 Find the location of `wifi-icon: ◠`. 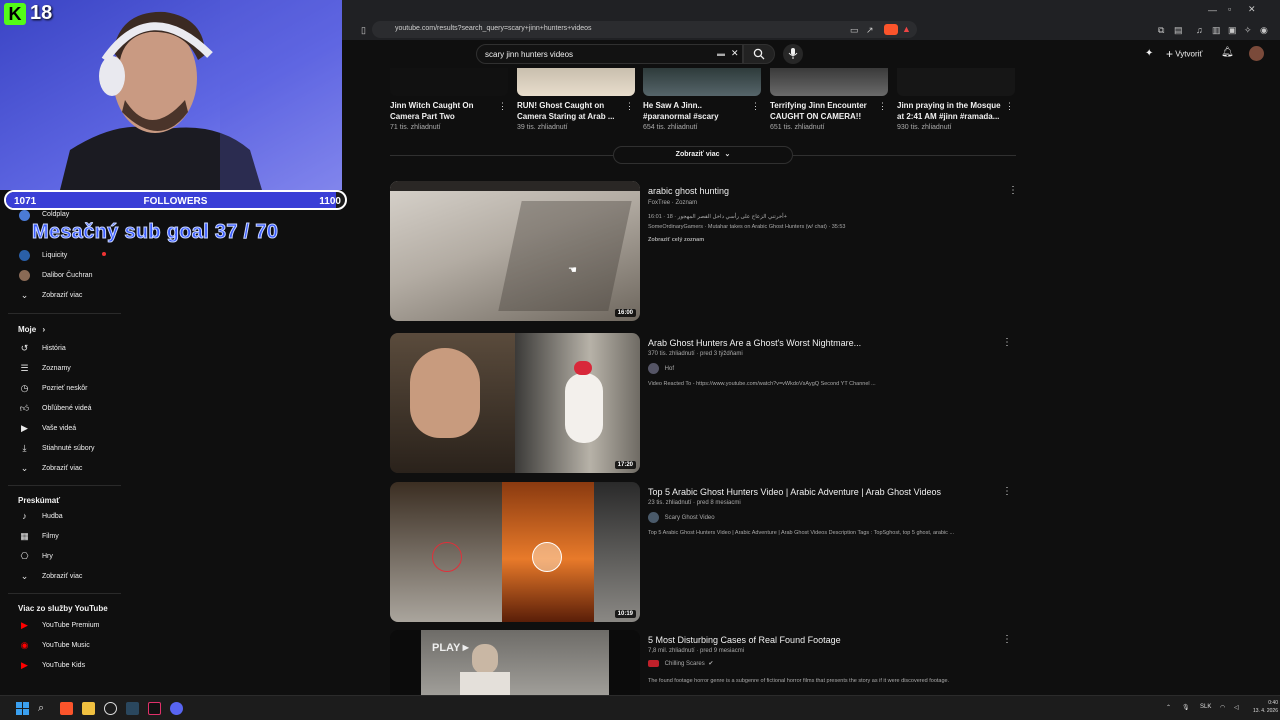

wifi-icon: ◠ is located at coordinates (1222, 707).